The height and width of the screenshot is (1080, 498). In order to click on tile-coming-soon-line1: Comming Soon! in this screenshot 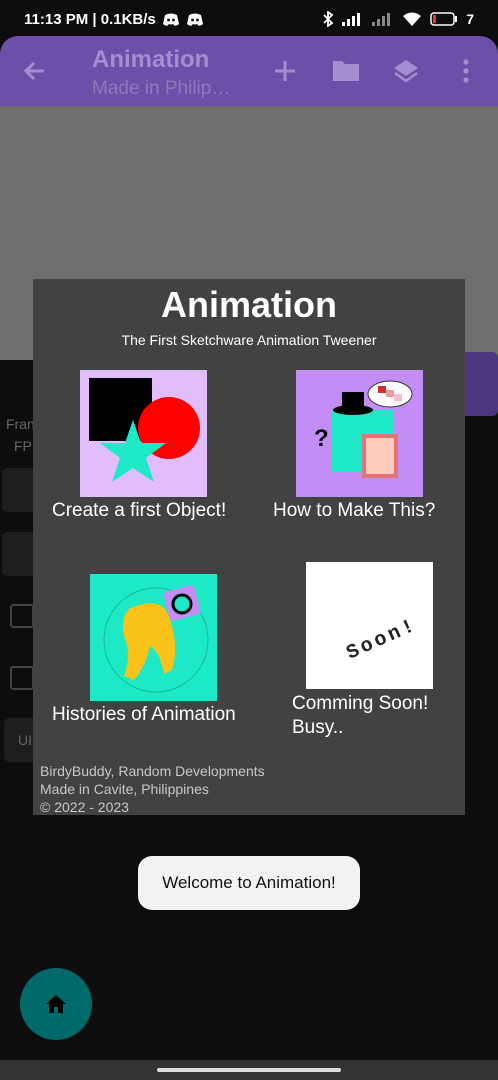, I will do `click(360, 703)`.